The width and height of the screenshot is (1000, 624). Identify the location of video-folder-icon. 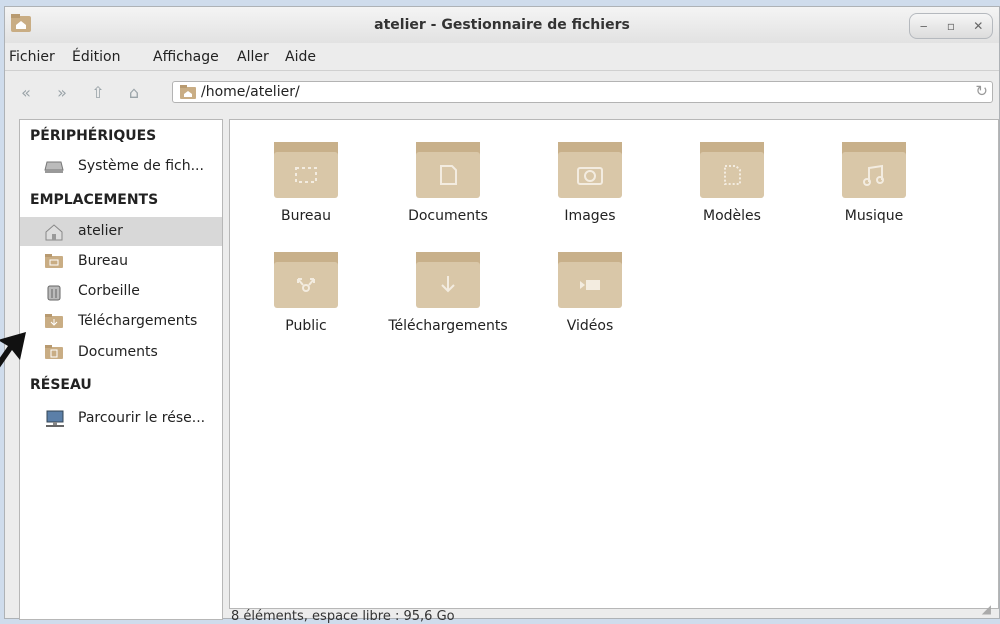
(590, 280).